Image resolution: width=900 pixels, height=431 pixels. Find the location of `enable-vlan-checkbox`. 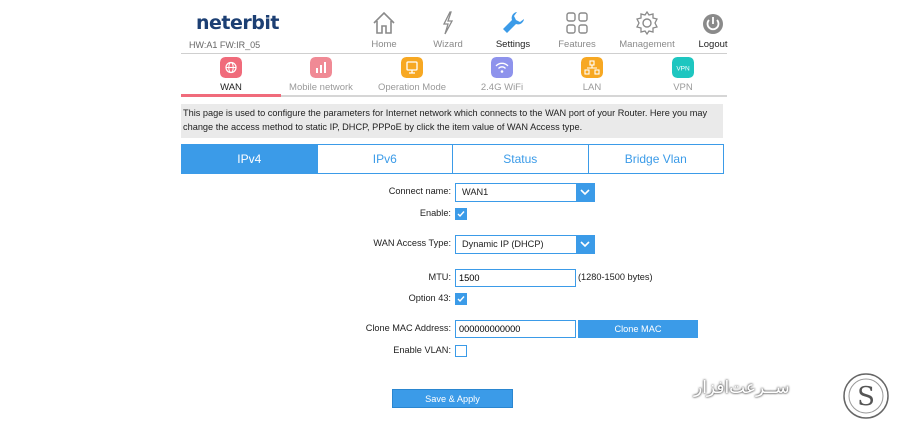

enable-vlan-checkbox is located at coordinates (461, 351).